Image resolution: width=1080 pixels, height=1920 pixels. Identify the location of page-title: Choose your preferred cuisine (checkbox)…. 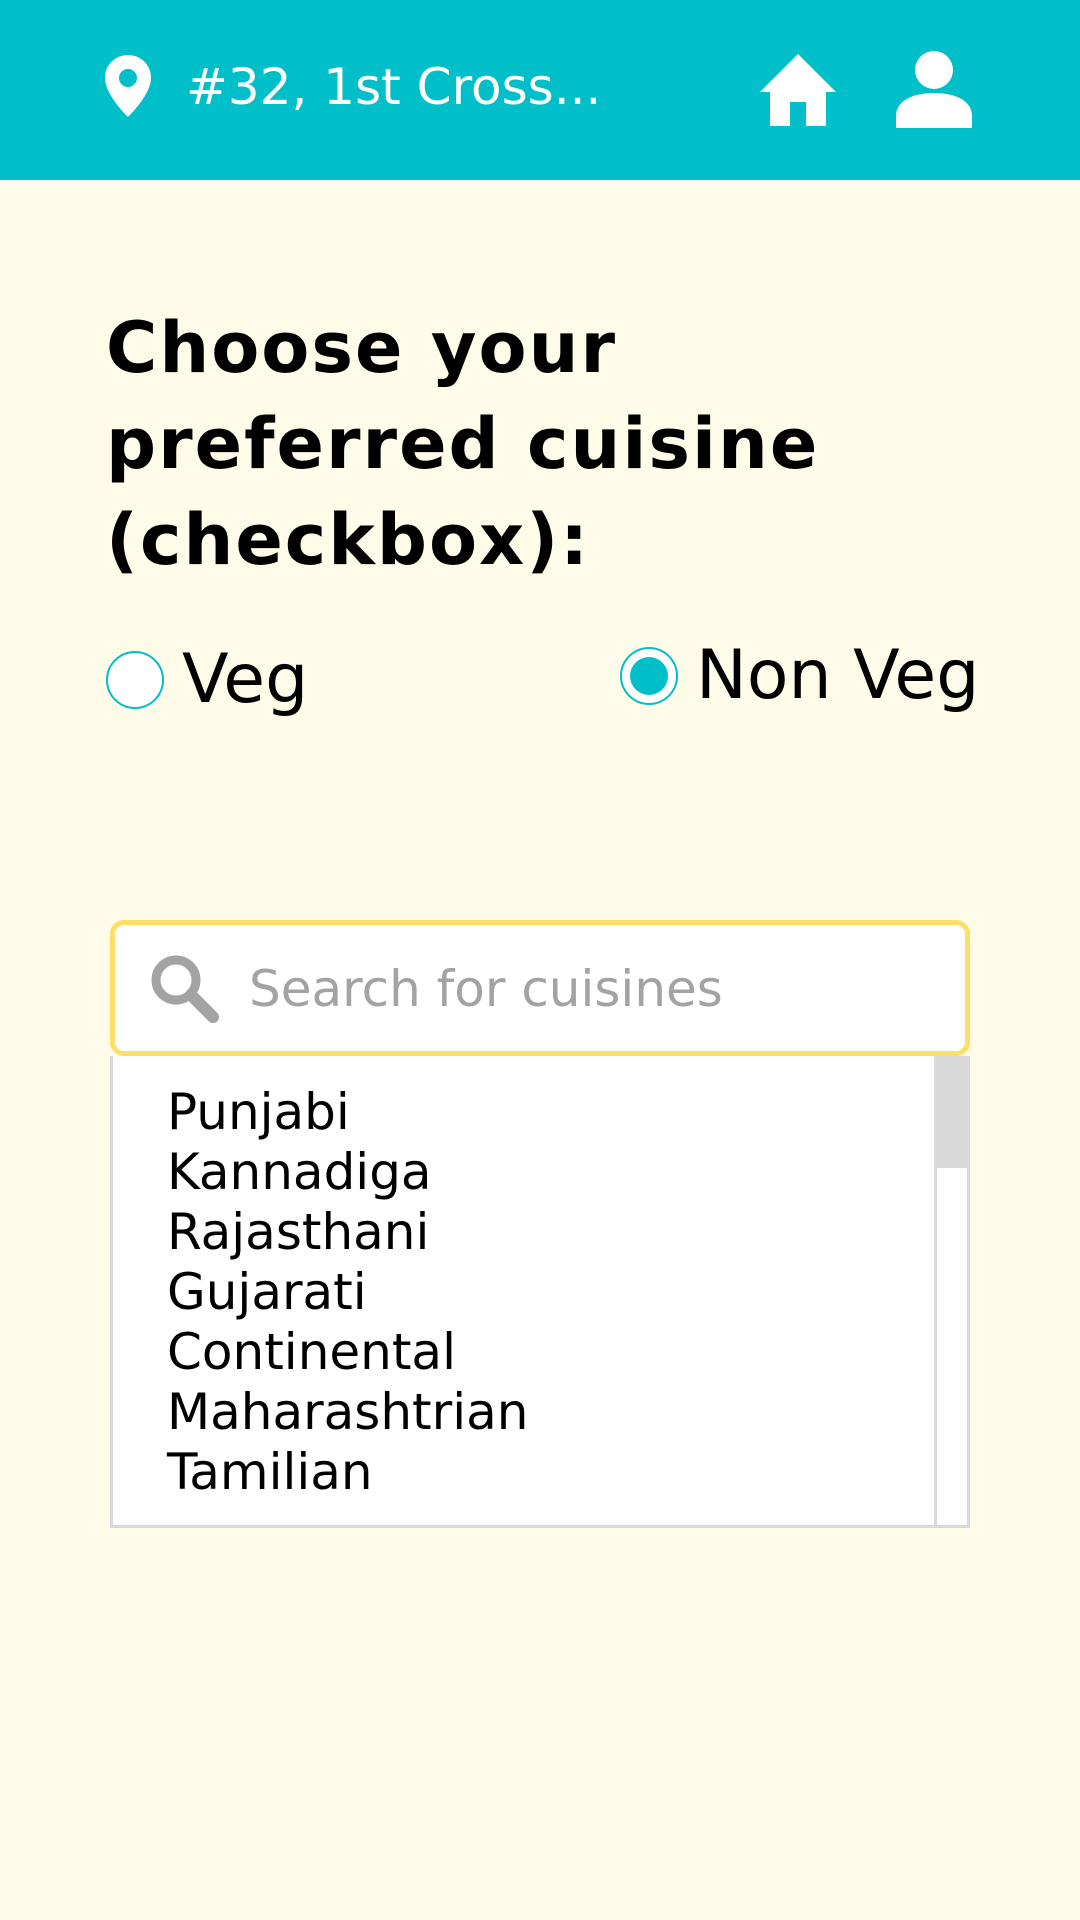
(463, 444).